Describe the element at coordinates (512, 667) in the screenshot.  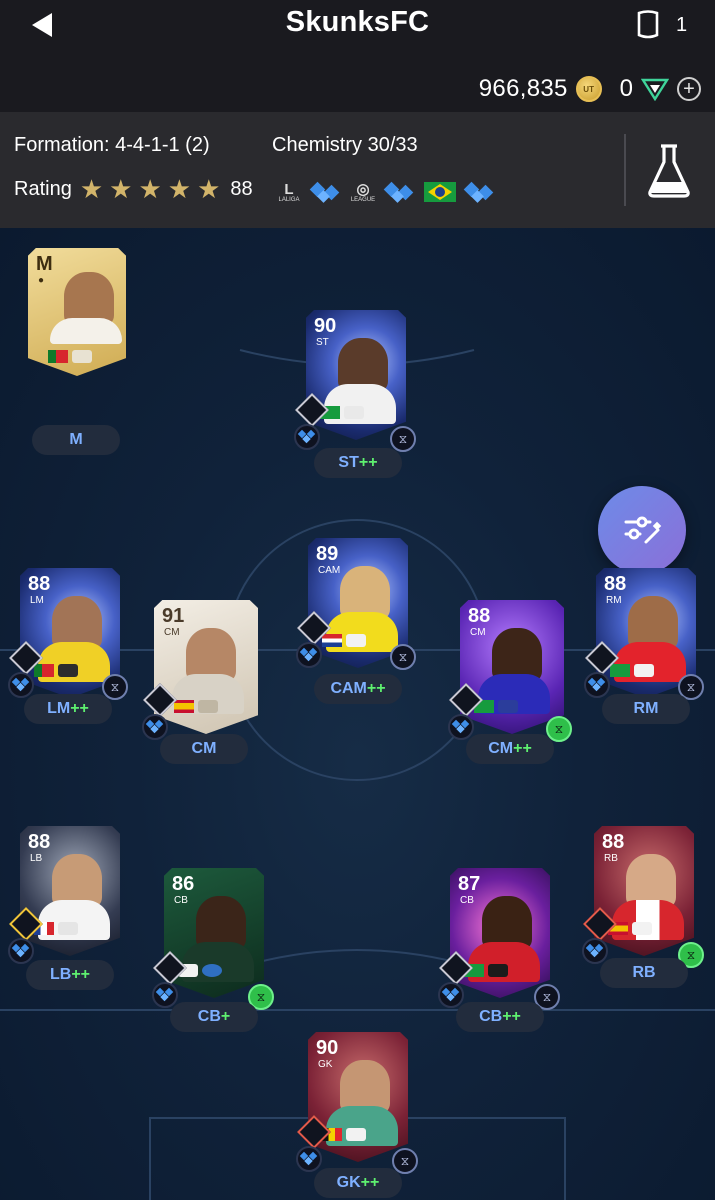
I see `player-card: 88 CM` at that location.